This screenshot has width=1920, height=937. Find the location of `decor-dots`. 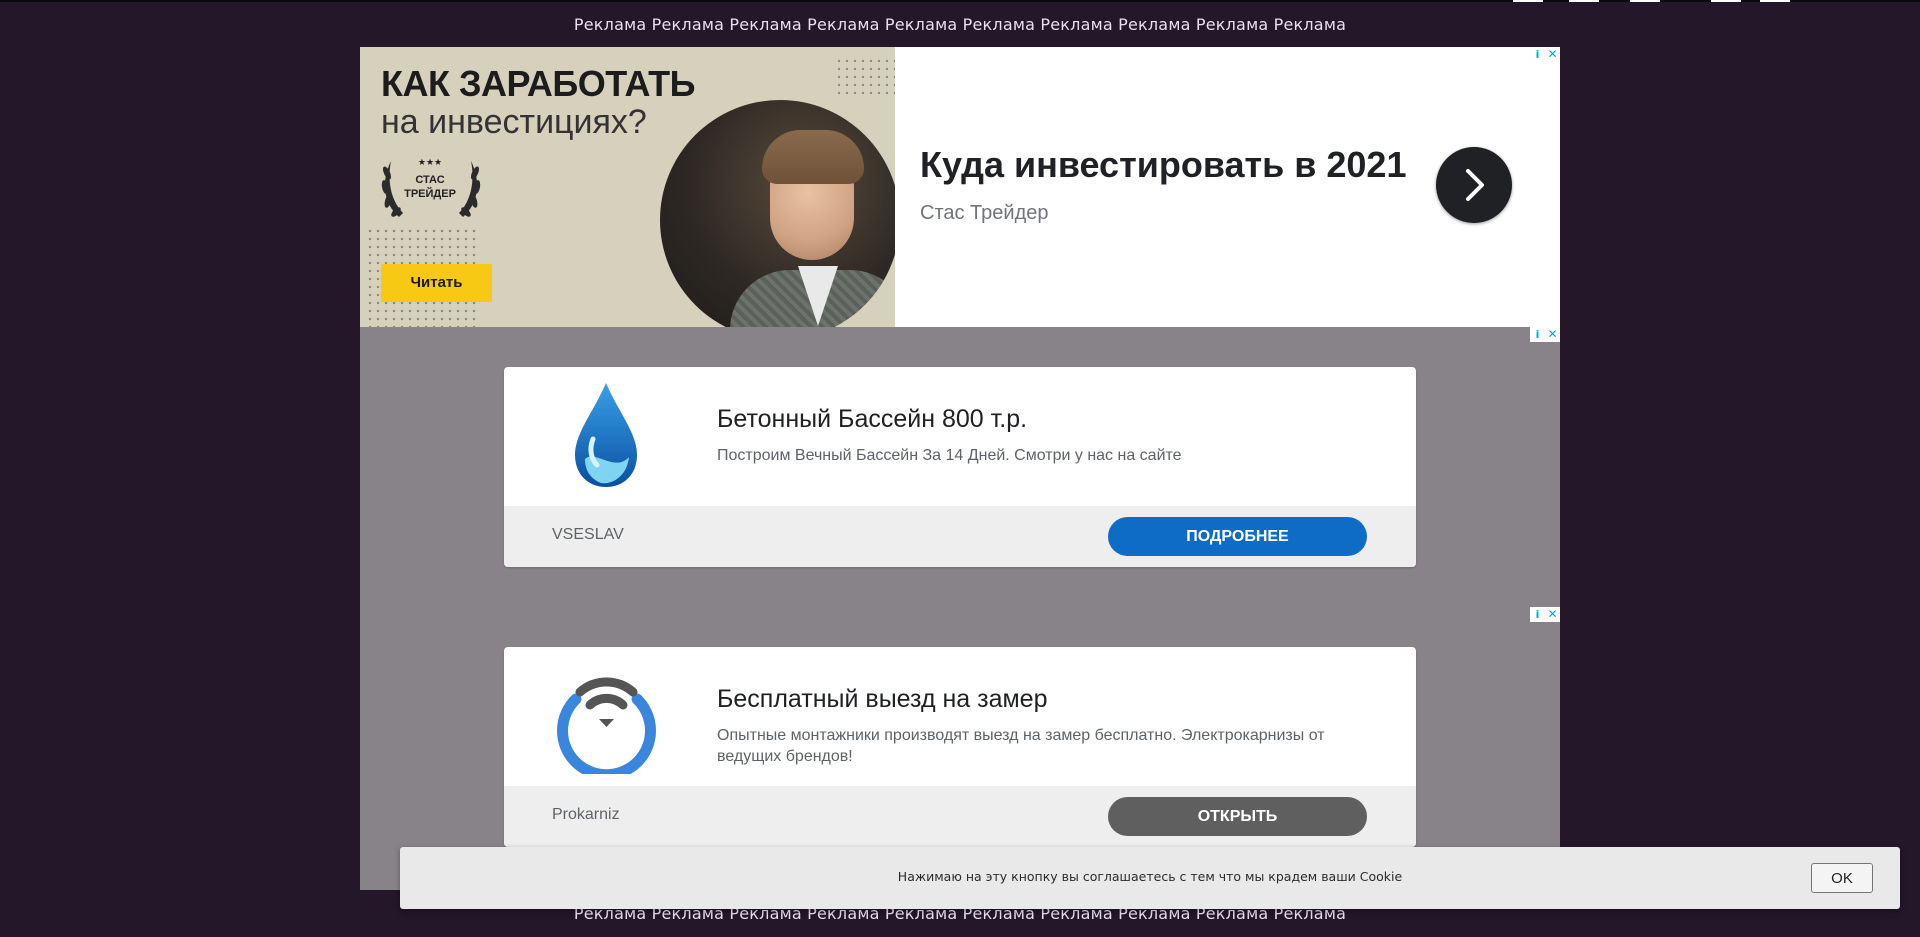

decor-dots is located at coordinates (865, 77).